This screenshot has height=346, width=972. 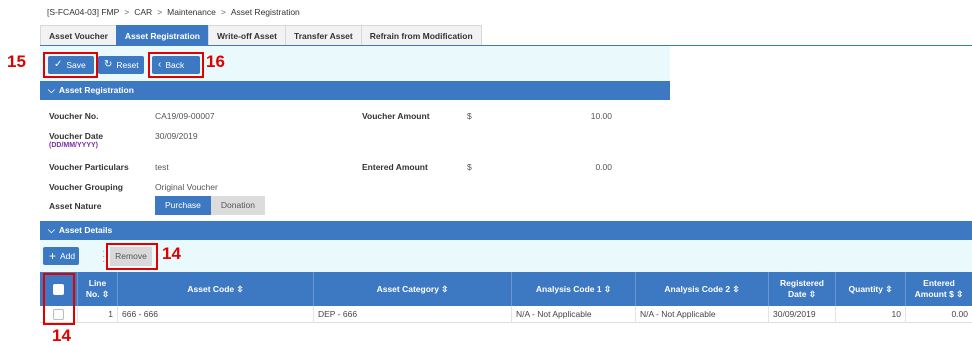 What do you see at coordinates (85, 230) in the screenshot?
I see `asset-details-title: Asset Details` at bounding box center [85, 230].